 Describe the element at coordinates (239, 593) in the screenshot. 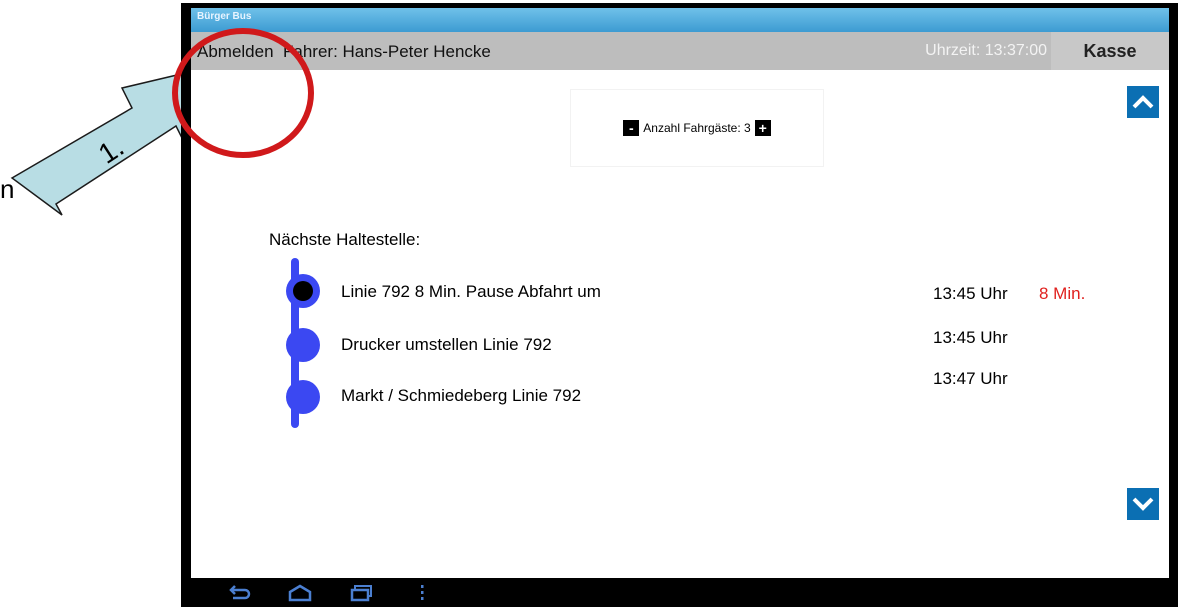

I see `back-icon` at that location.